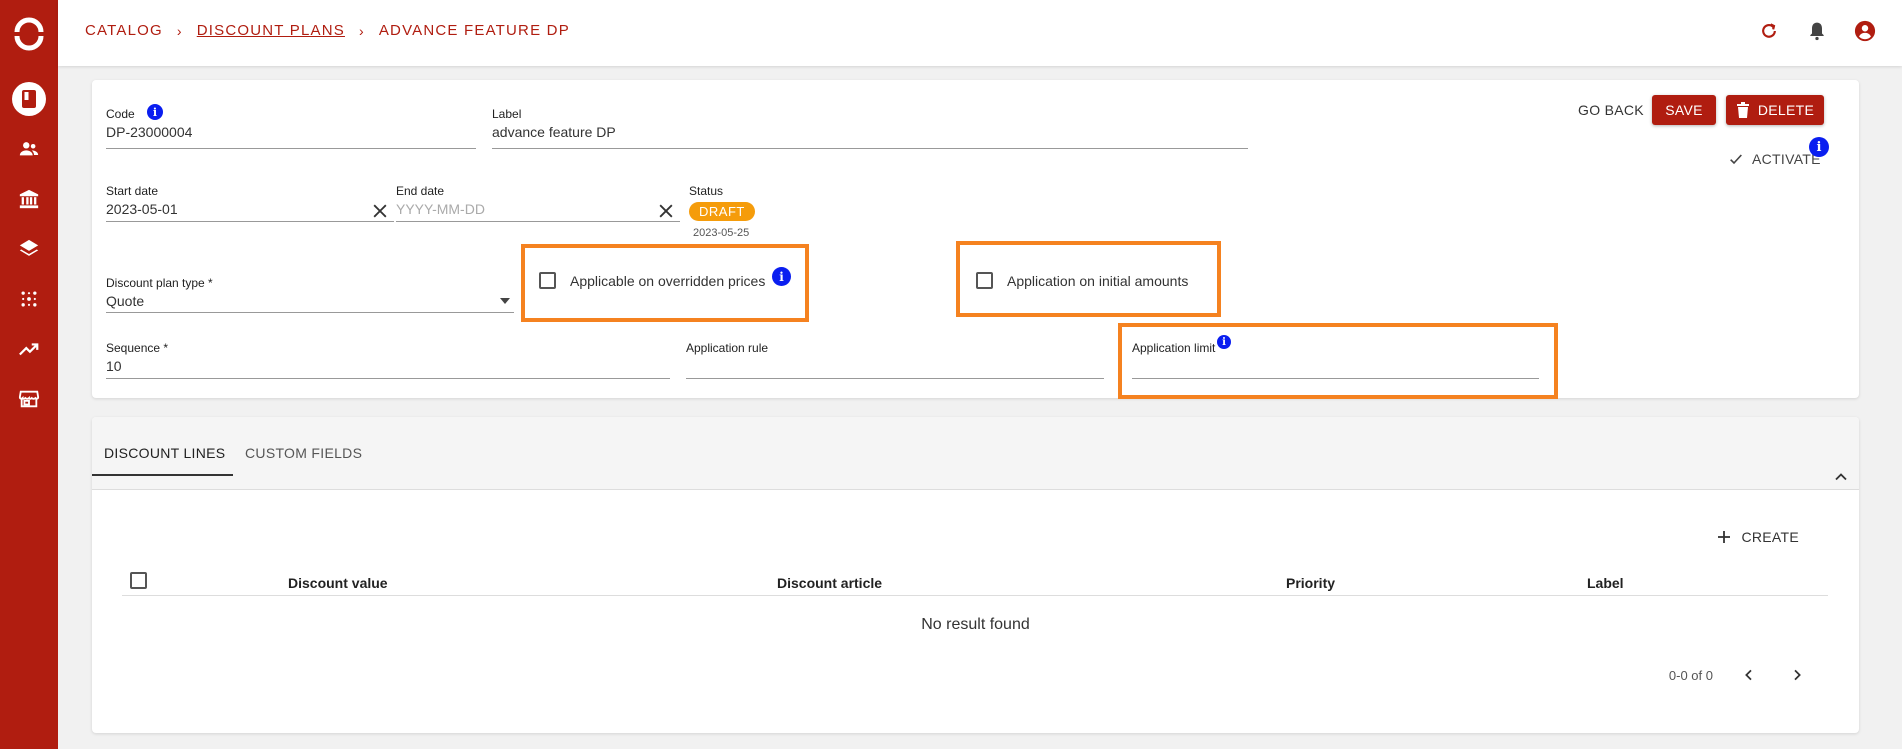 Image resolution: width=1902 pixels, height=749 pixels. What do you see at coordinates (1335, 360) in the screenshot?
I see `application-limit-field: Application limit` at bounding box center [1335, 360].